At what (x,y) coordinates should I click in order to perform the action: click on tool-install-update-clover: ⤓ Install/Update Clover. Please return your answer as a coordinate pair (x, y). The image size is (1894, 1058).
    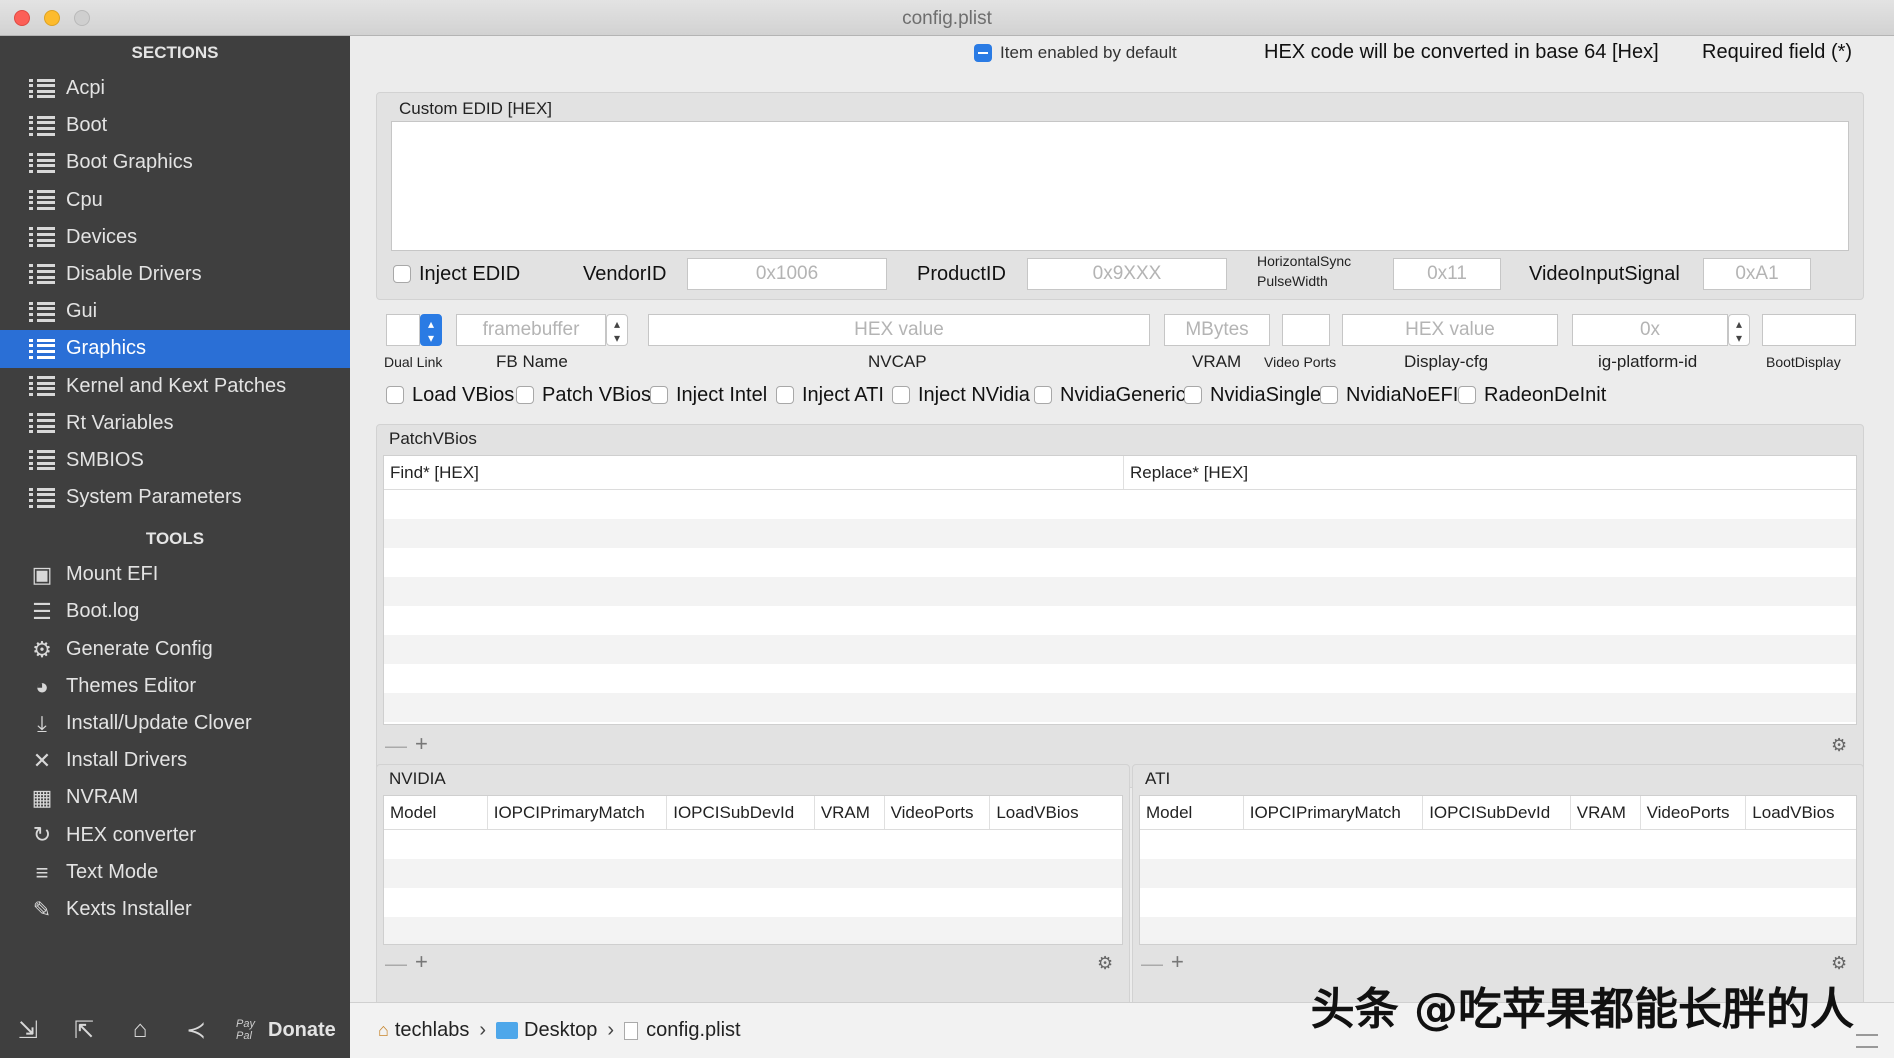
    Looking at the image, I should click on (175, 723).